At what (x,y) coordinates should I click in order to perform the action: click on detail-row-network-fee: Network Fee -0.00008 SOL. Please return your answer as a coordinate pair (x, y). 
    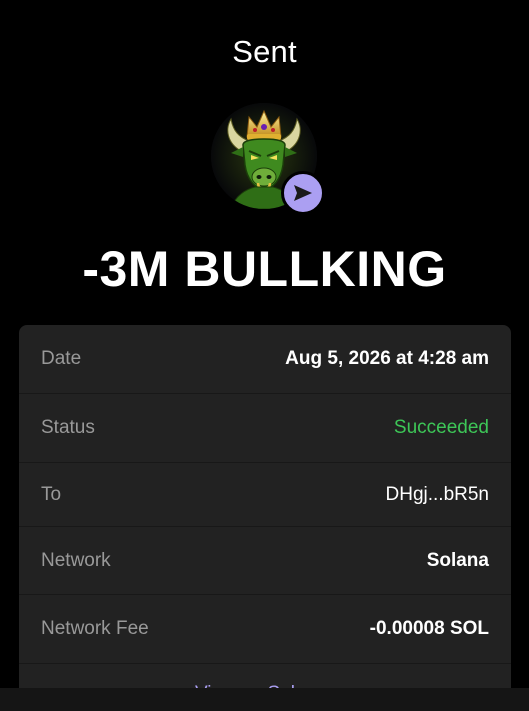
    Looking at the image, I should click on (265, 629).